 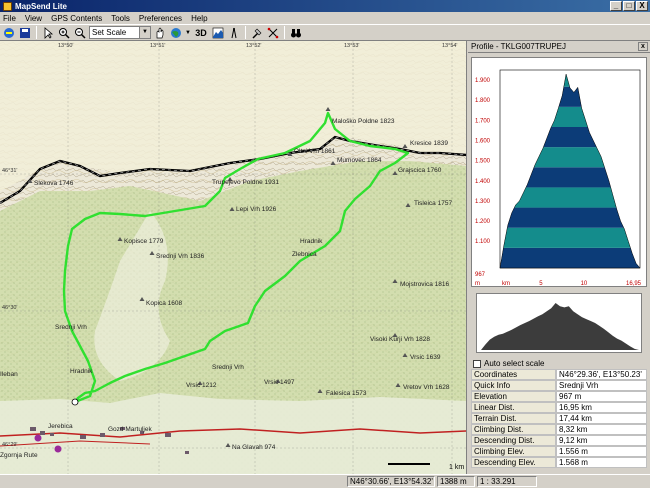 I want to click on close-icon: x, so click(x=643, y=46).